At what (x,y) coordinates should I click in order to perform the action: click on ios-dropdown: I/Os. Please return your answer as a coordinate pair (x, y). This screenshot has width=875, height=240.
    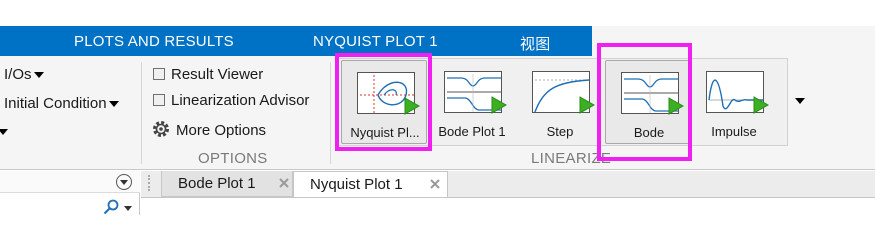
    Looking at the image, I should click on (24, 74).